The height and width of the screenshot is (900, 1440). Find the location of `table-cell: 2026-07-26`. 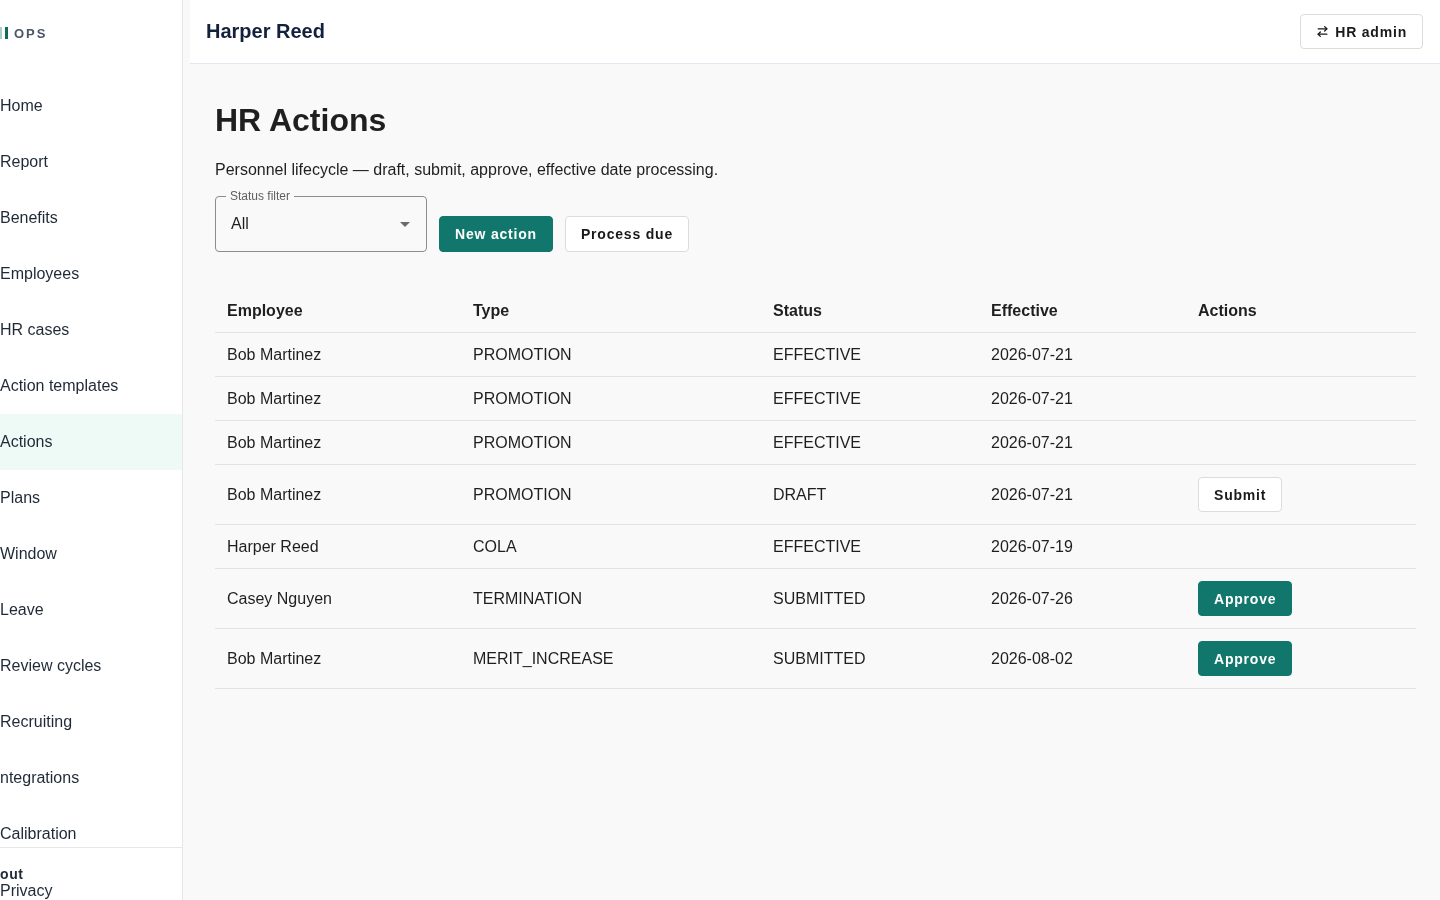

table-cell: 2026-07-26 is located at coordinates (1082, 598).